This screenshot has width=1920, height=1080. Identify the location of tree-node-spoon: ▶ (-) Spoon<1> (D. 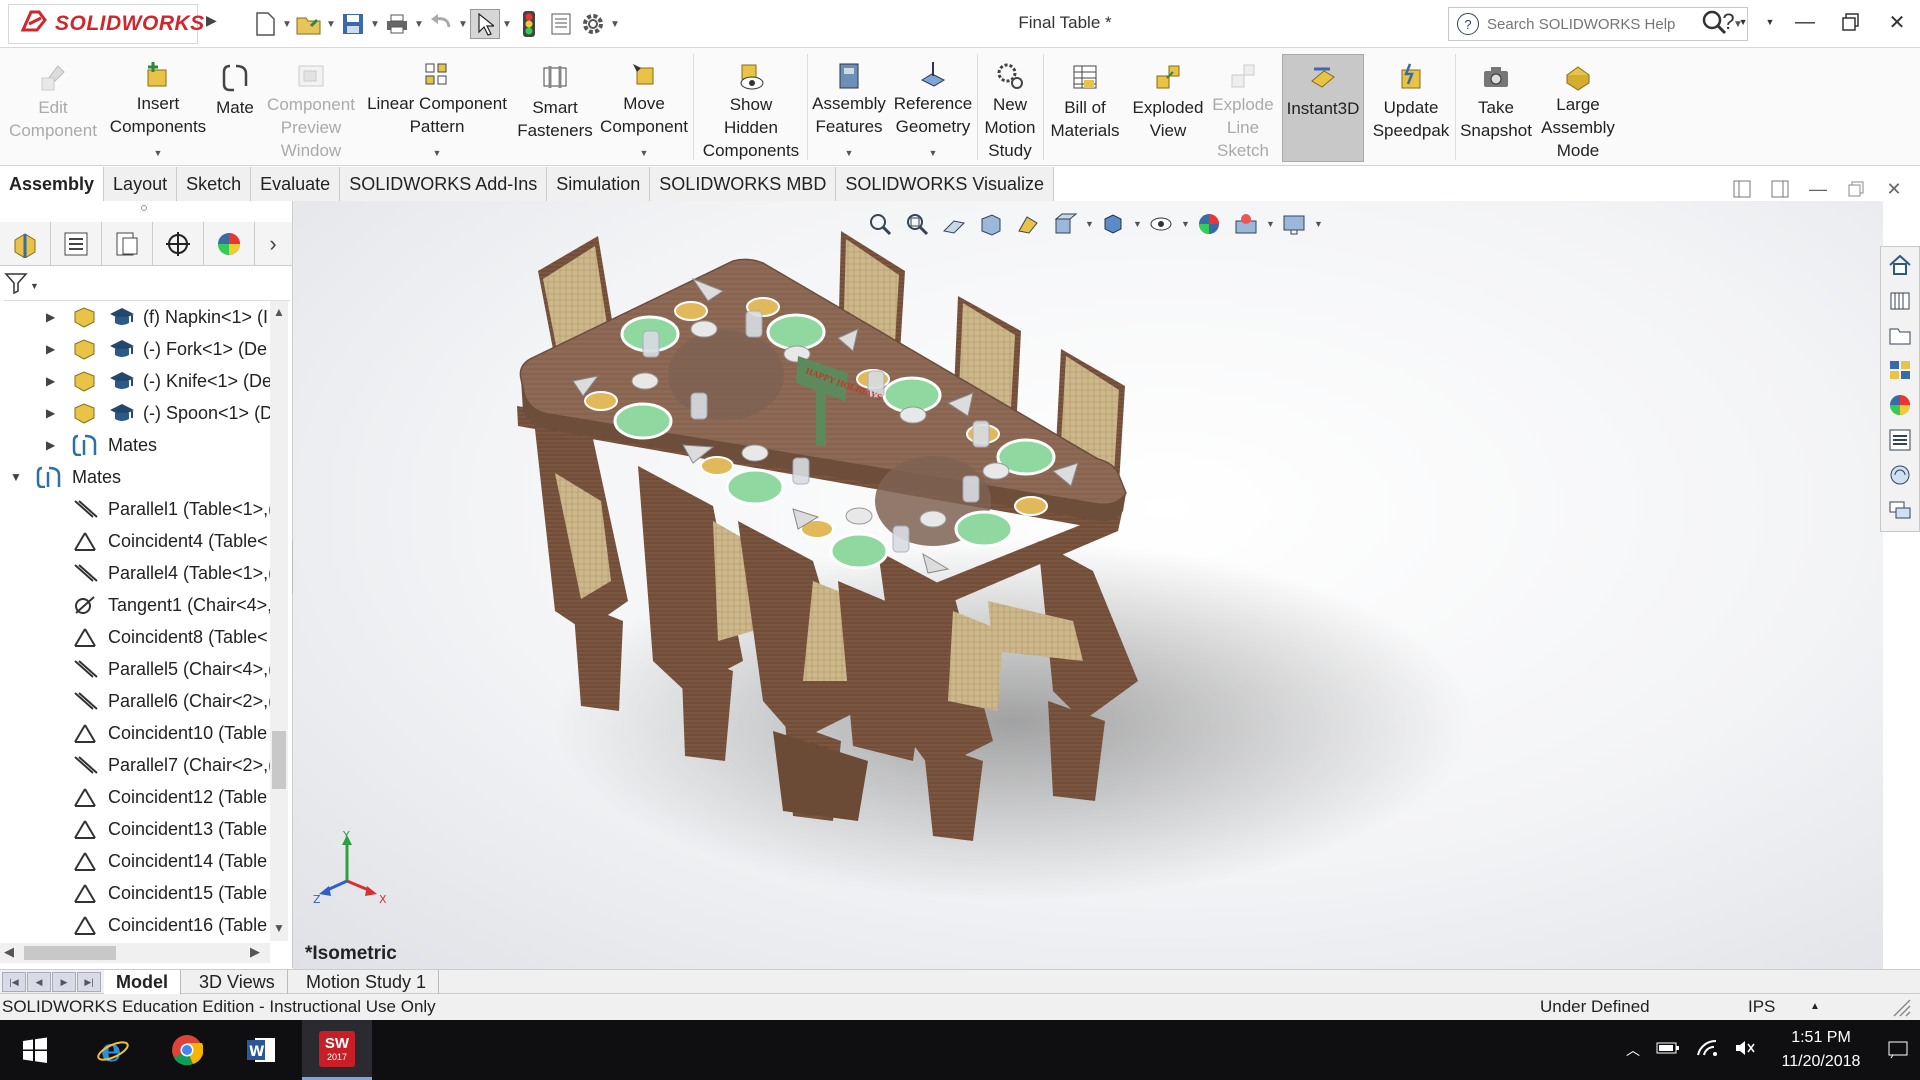
(135, 413).